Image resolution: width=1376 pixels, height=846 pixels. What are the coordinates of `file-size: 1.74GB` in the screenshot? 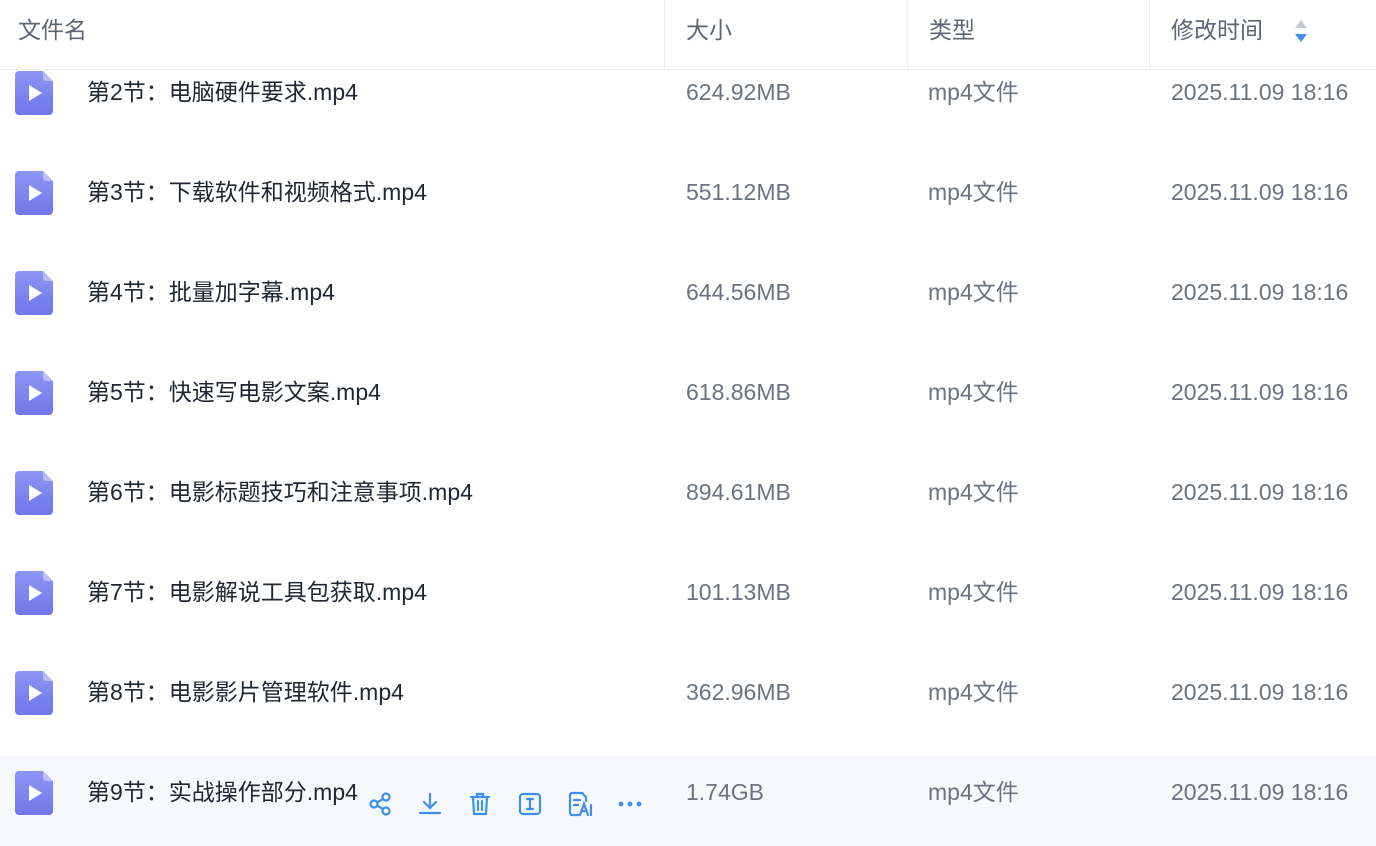 It's located at (725, 792).